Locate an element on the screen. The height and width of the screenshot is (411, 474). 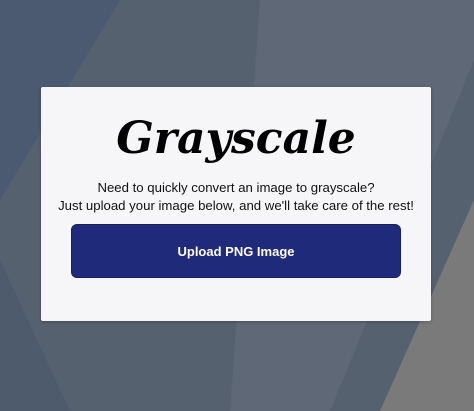
upload-png-button: Upload PNG Image is located at coordinates (236, 251).